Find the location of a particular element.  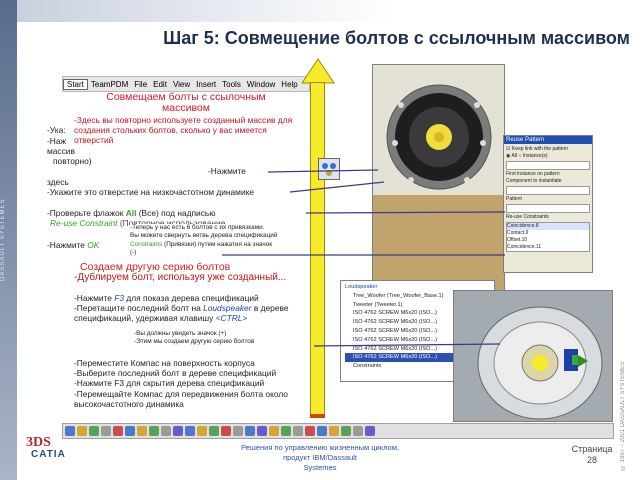

toolbar-hide-show-icon is located at coordinates (286, 431).